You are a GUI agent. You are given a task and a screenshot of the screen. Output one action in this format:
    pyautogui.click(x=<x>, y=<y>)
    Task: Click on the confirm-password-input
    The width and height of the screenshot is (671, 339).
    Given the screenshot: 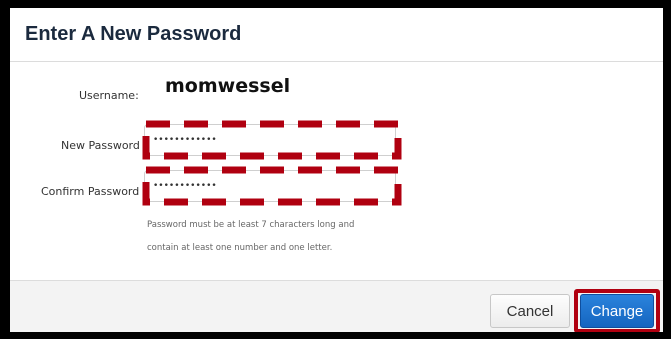 What is the action you would take?
    pyautogui.click(x=270, y=186)
    